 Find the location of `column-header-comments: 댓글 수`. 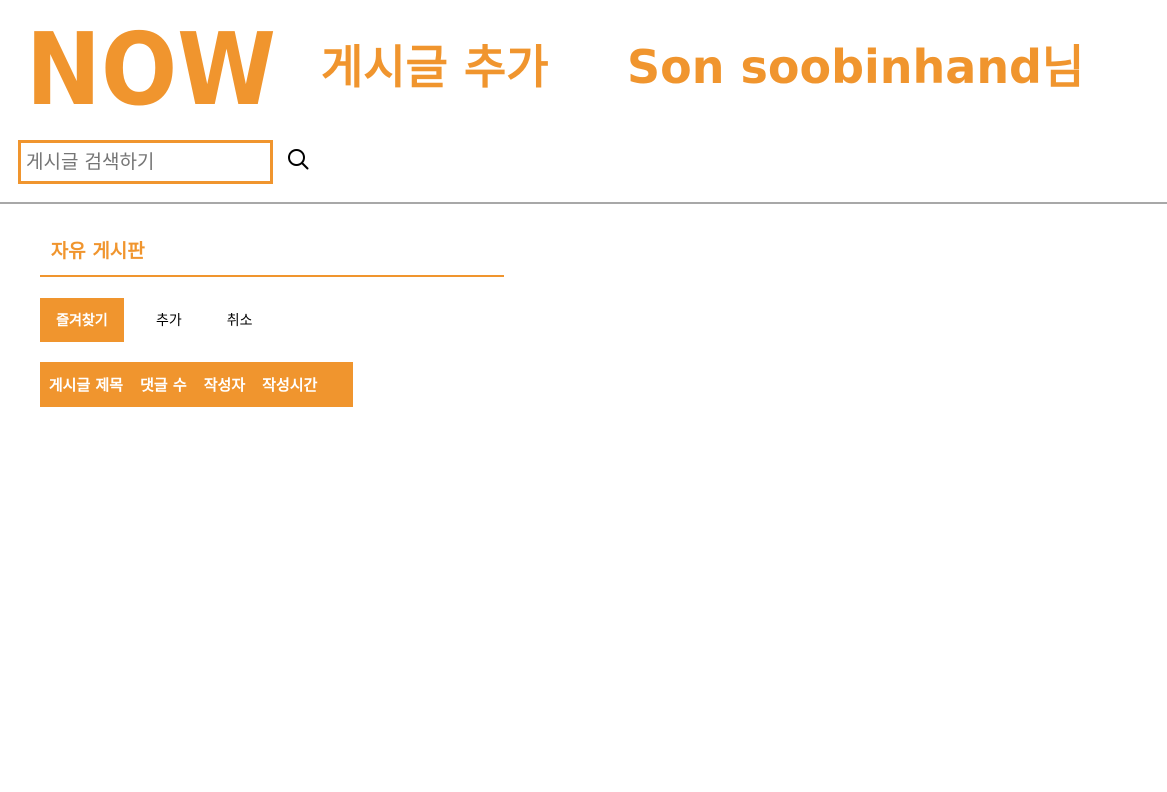

column-header-comments: 댓글 수 is located at coordinates (163, 384).